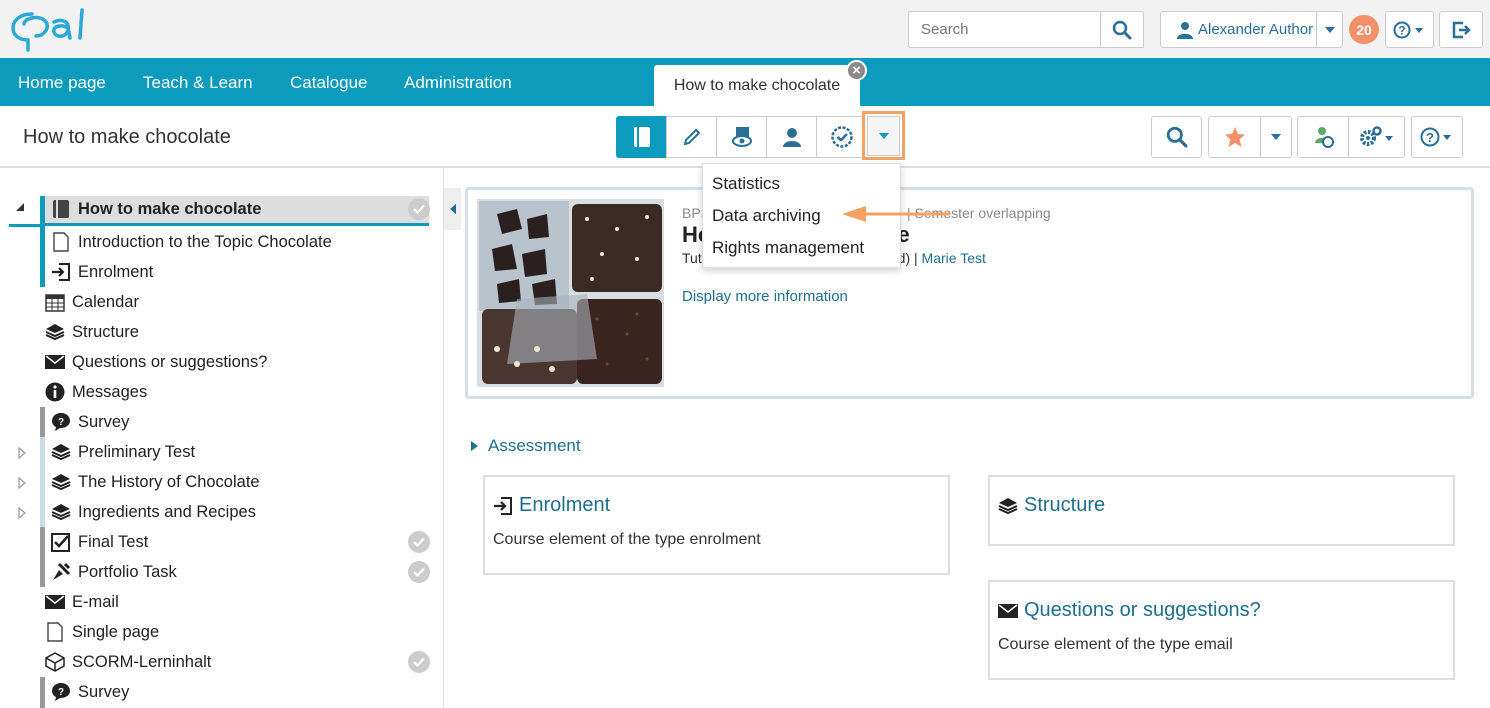  What do you see at coordinates (1461, 29) in the screenshot?
I see `logout-button` at bounding box center [1461, 29].